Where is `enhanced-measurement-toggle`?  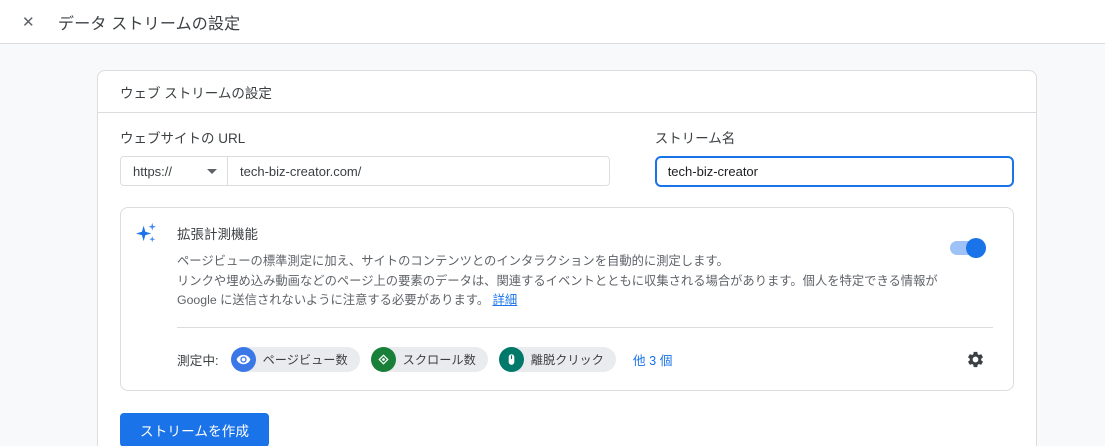
enhanced-measurement-toggle is located at coordinates (968, 248).